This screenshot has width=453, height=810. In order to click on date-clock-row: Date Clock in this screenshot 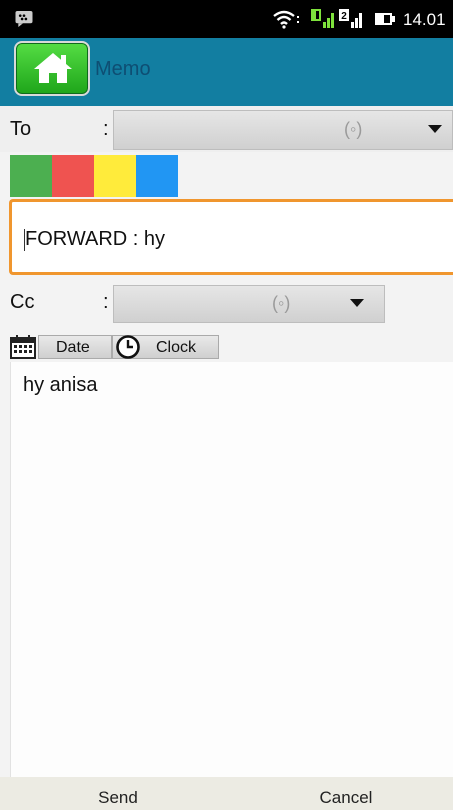, I will do `click(114, 347)`.